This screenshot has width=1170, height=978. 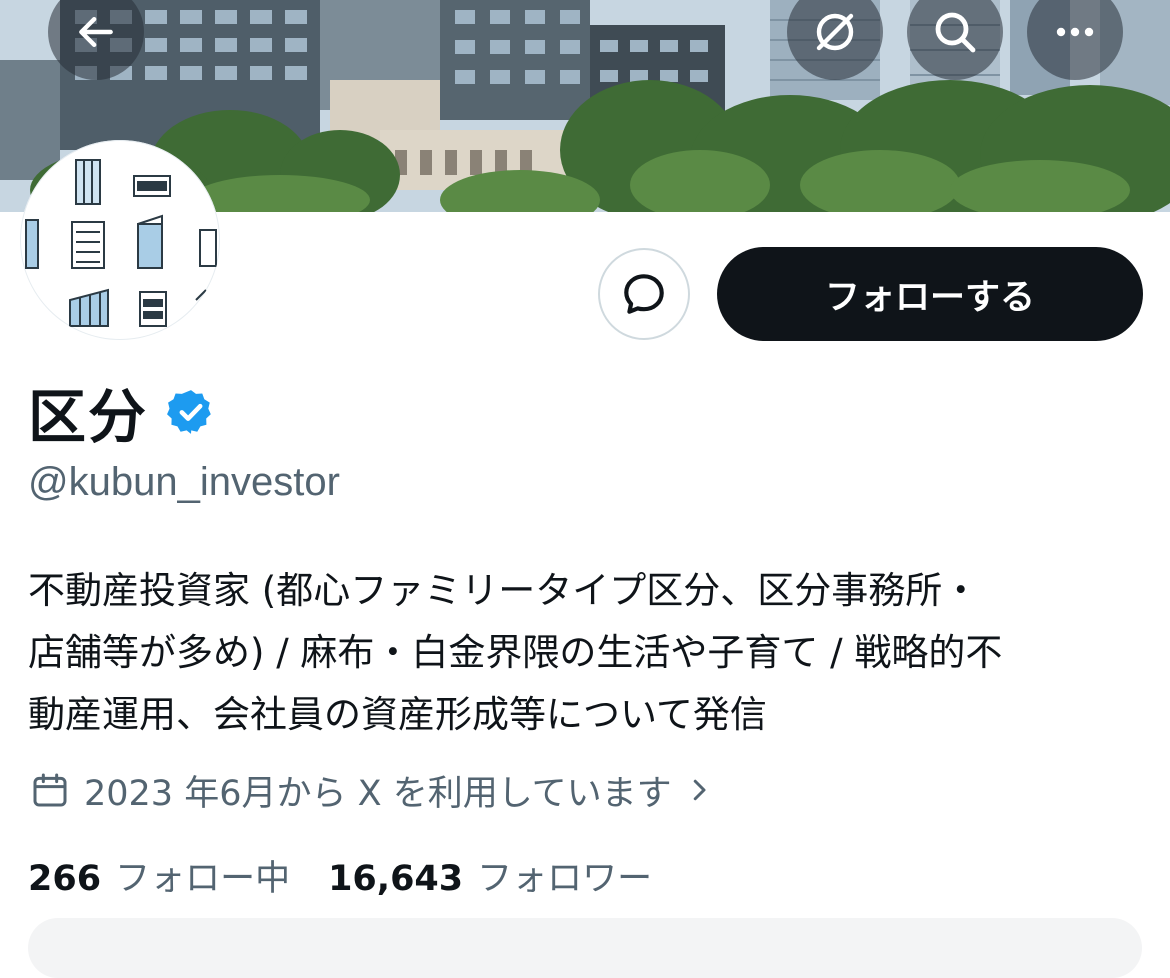 I want to click on avatar-buildings-image, so click(x=121, y=243).